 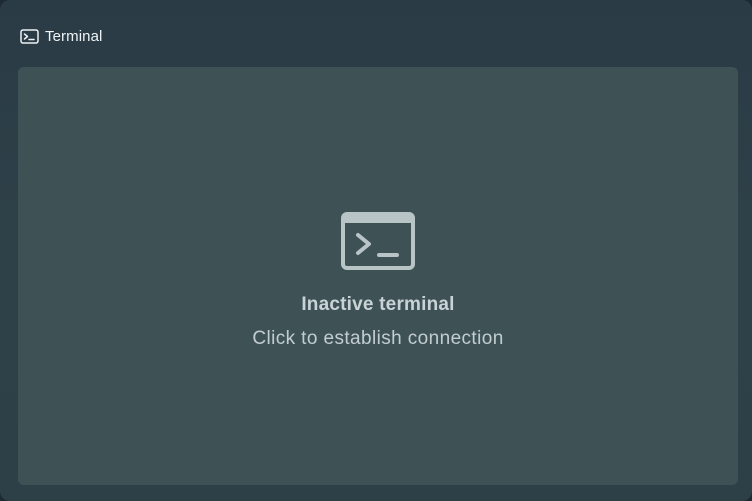 I want to click on connect-hint-text: Click to establish connection, so click(x=378, y=338).